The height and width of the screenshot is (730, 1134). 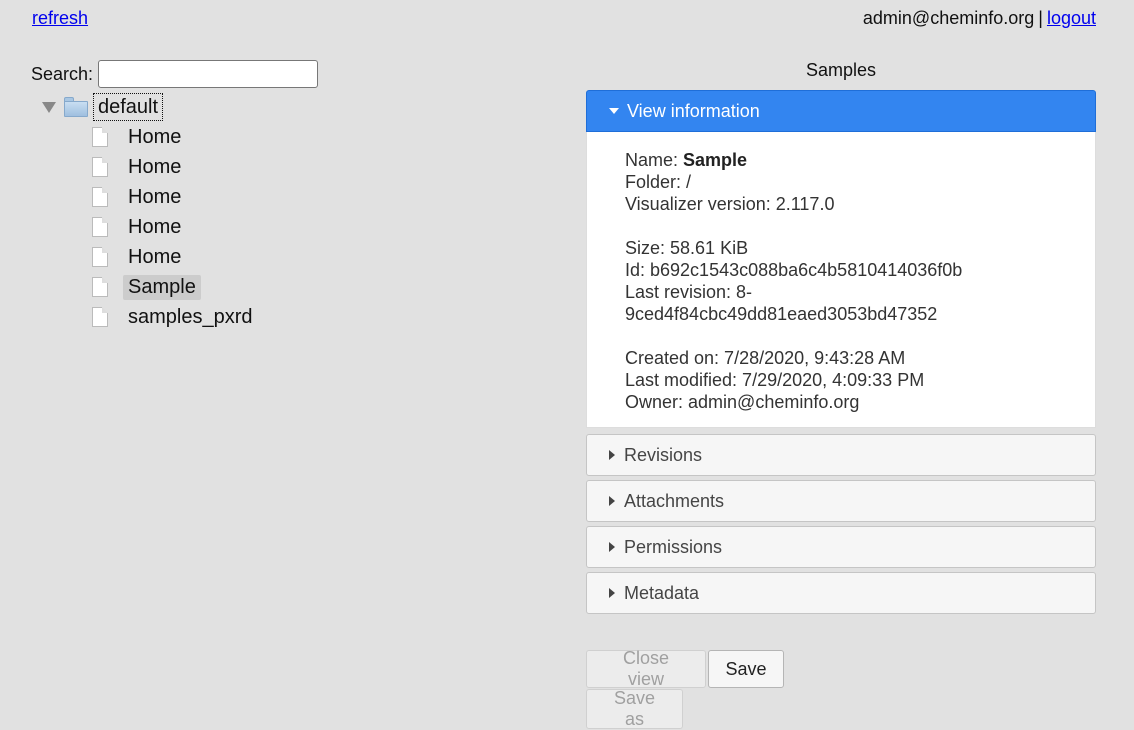 I want to click on section-label: Metadata, so click(x=662, y=592).